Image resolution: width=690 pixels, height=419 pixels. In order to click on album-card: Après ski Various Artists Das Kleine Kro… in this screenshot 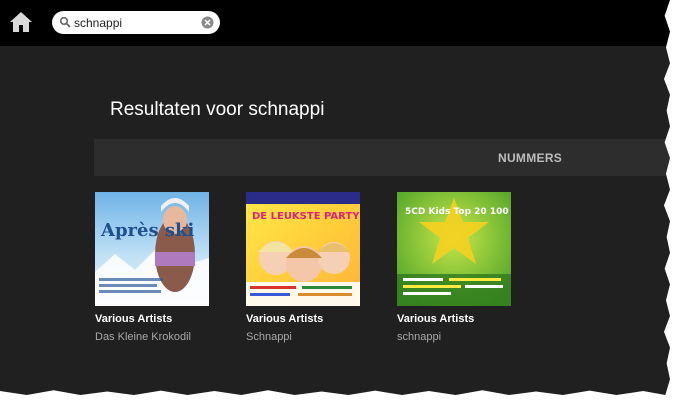, I will do `click(154, 267)`.